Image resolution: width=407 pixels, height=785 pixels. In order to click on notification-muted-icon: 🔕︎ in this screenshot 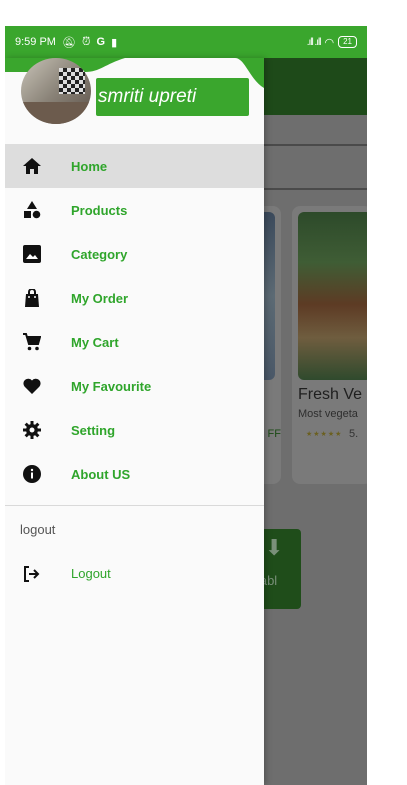, I will do `click(68, 42)`.